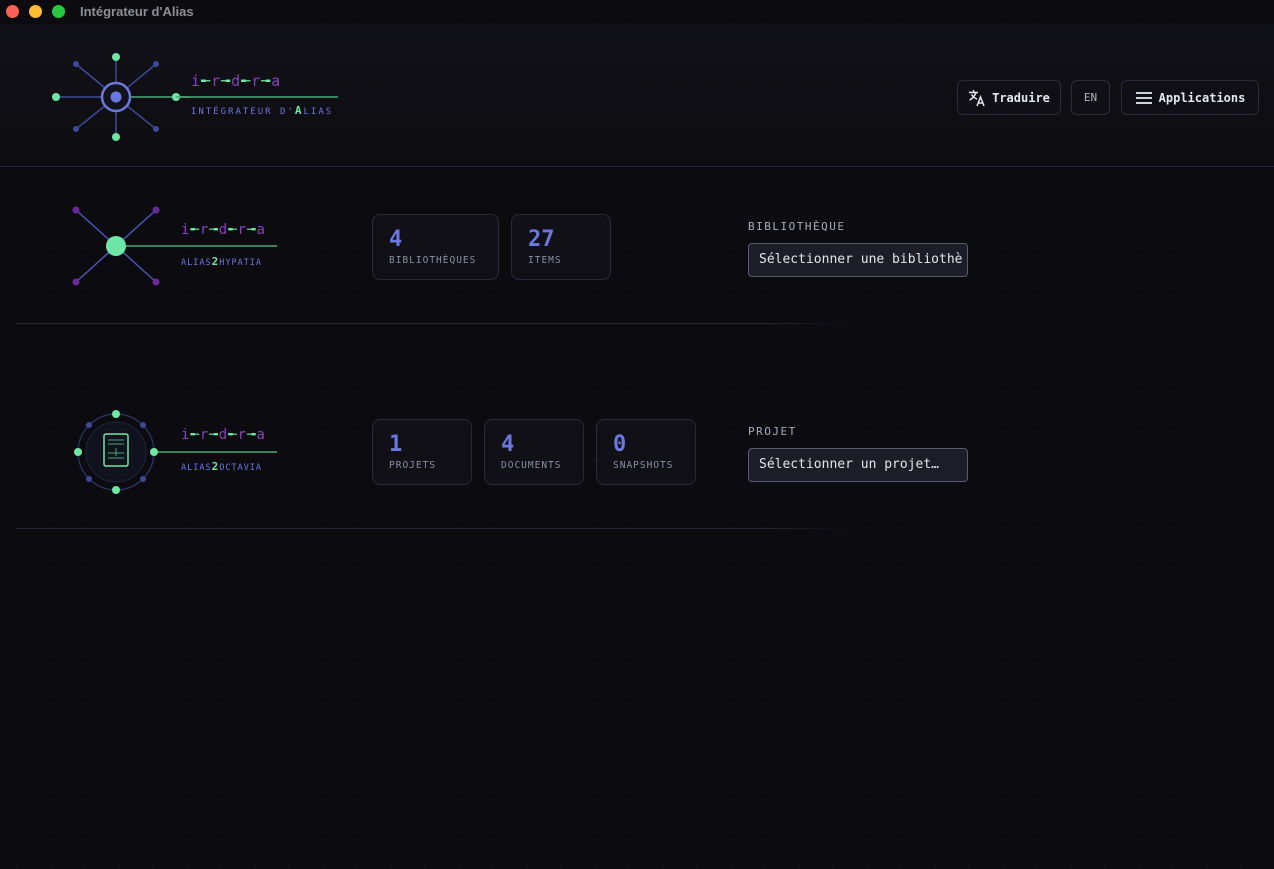  I want to click on brand-line, so click(257, 97).